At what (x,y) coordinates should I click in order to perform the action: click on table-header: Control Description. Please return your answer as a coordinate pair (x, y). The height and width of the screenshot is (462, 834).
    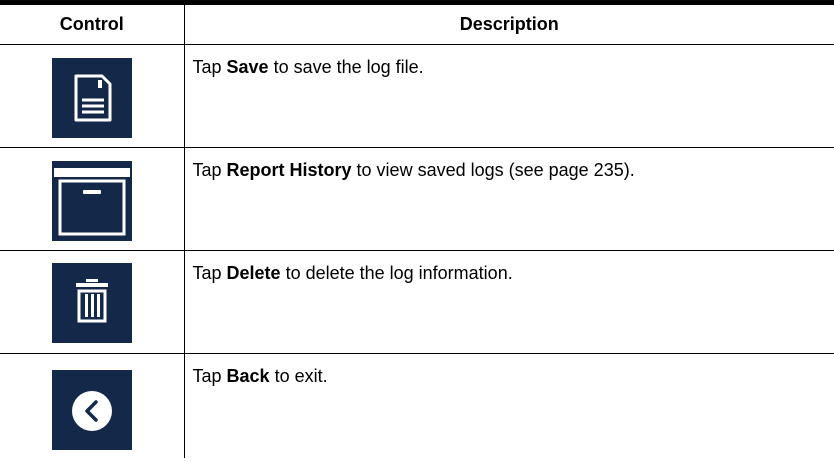
    Looking at the image, I should click on (417, 22).